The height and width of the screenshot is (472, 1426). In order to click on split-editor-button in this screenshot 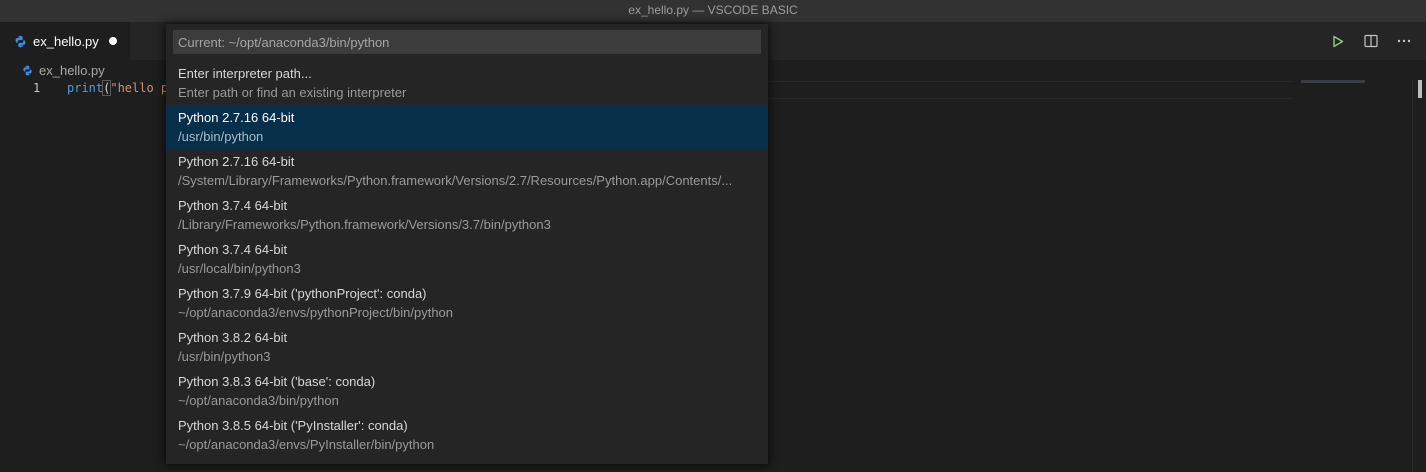, I will do `click(1371, 41)`.